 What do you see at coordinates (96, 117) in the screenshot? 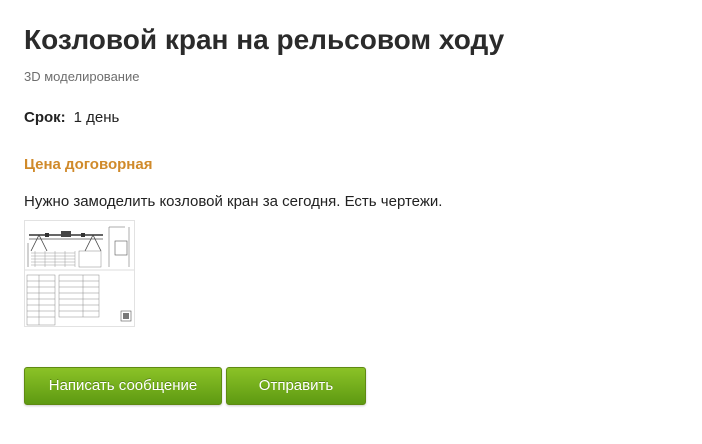
I see `deadline-value: 1 день` at bounding box center [96, 117].